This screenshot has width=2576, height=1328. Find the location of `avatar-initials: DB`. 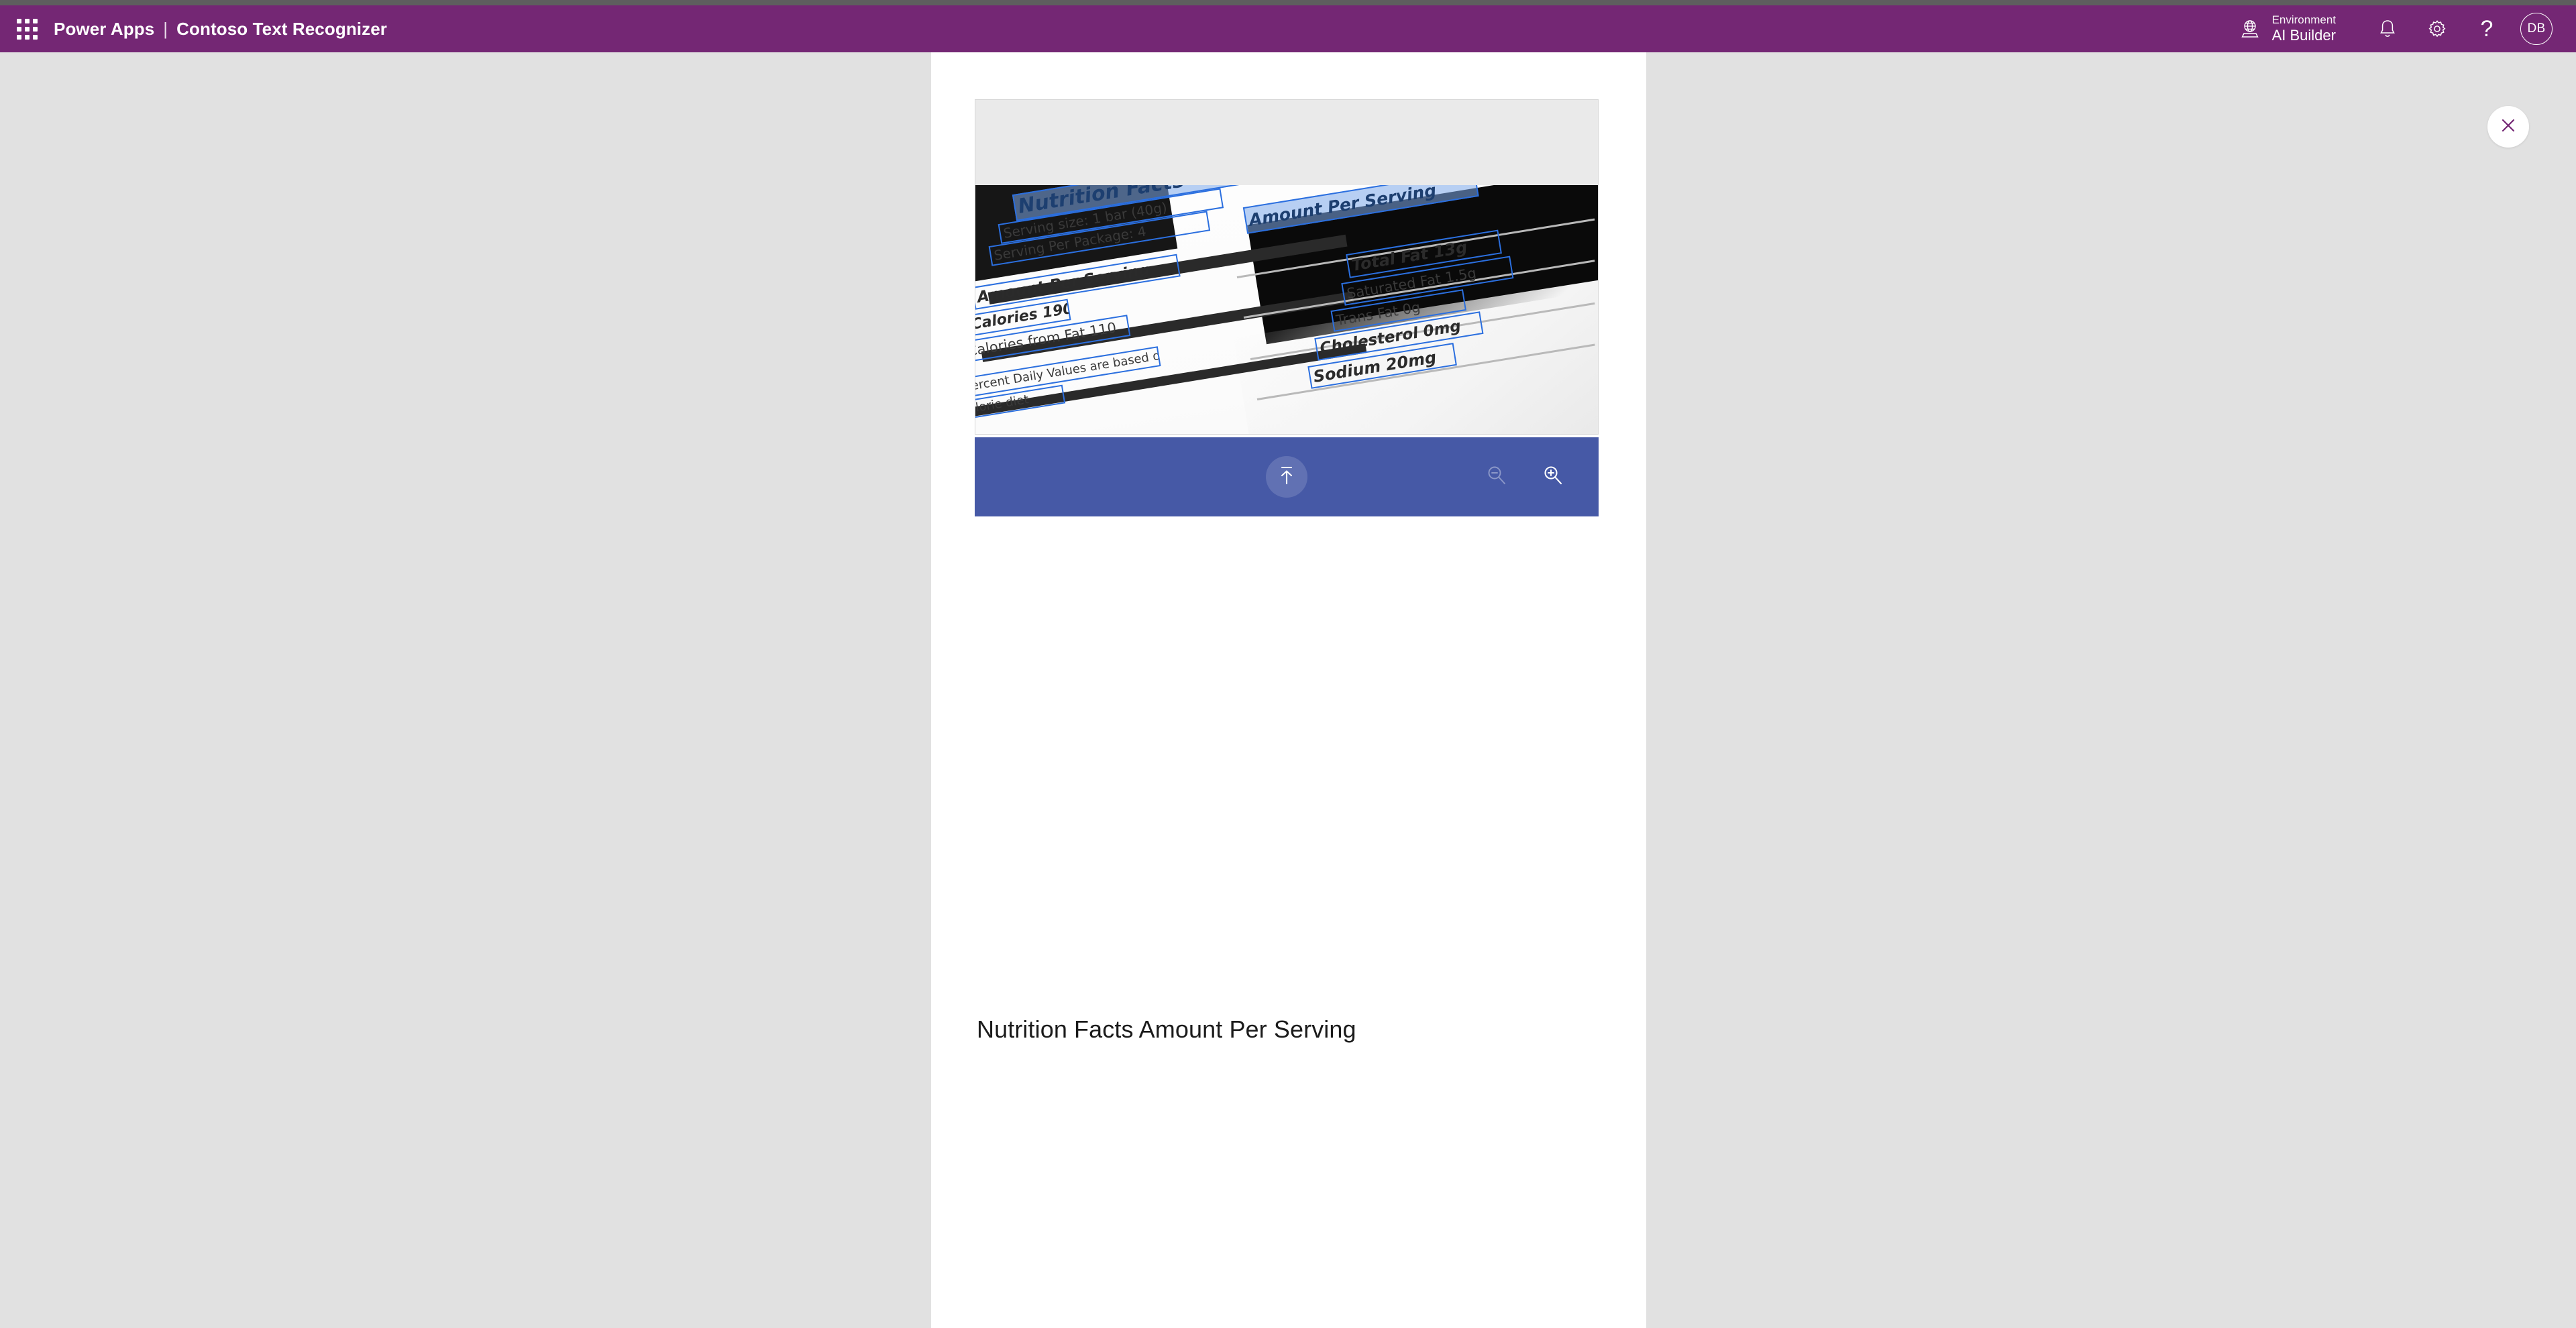

avatar-initials: DB is located at coordinates (2536, 29).